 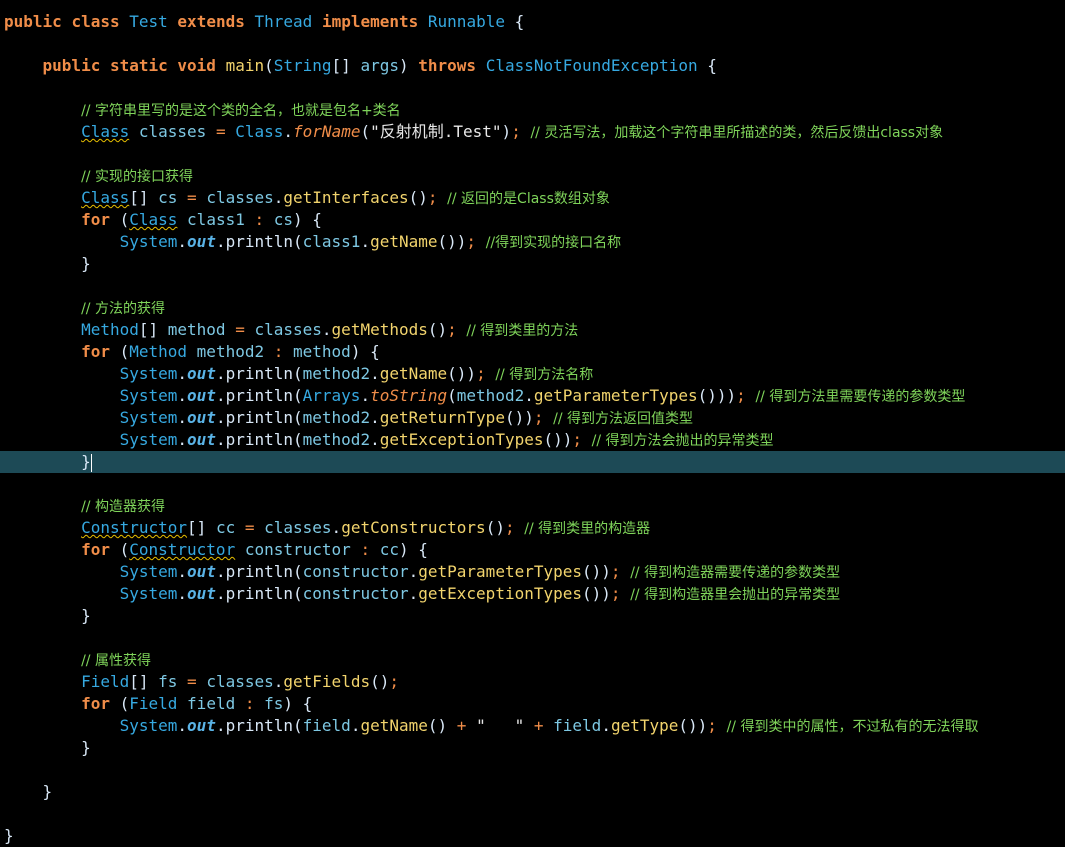 What do you see at coordinates (264, 395) in the screenshot?
I see `code-token: println(` at bounding box center [264, 395].